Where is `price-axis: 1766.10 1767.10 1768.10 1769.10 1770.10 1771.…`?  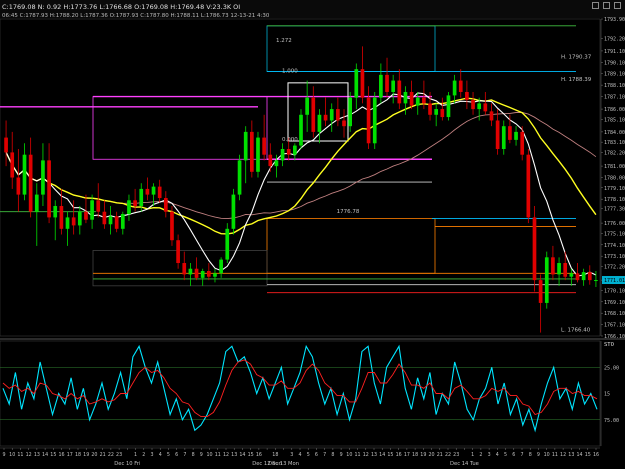 price-axis: 1766.10 1767.10 1768.10 1769.10 1770.10 1771.… is located at coordinates (612, 178).